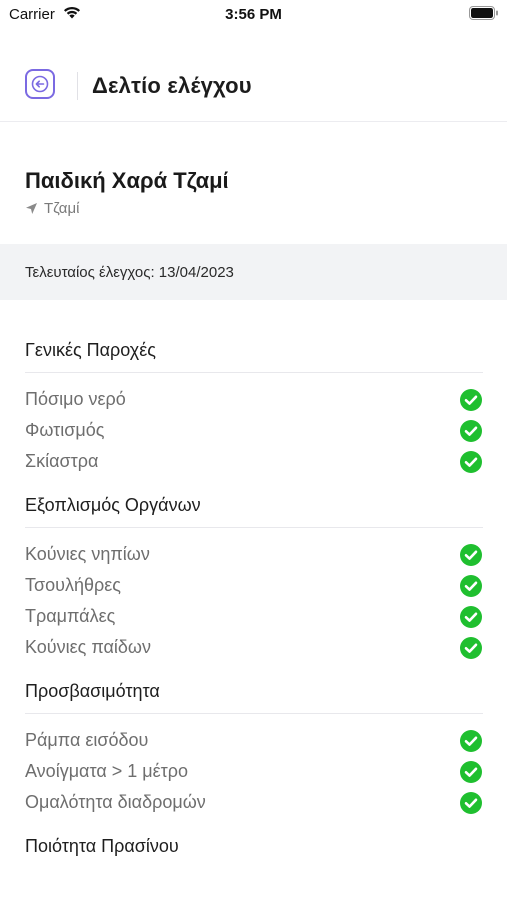 The width and height of the screenshot is (507, 900). I want to click on park-name: Παιδική Χαρά Τζαμί, so click(127, 180).